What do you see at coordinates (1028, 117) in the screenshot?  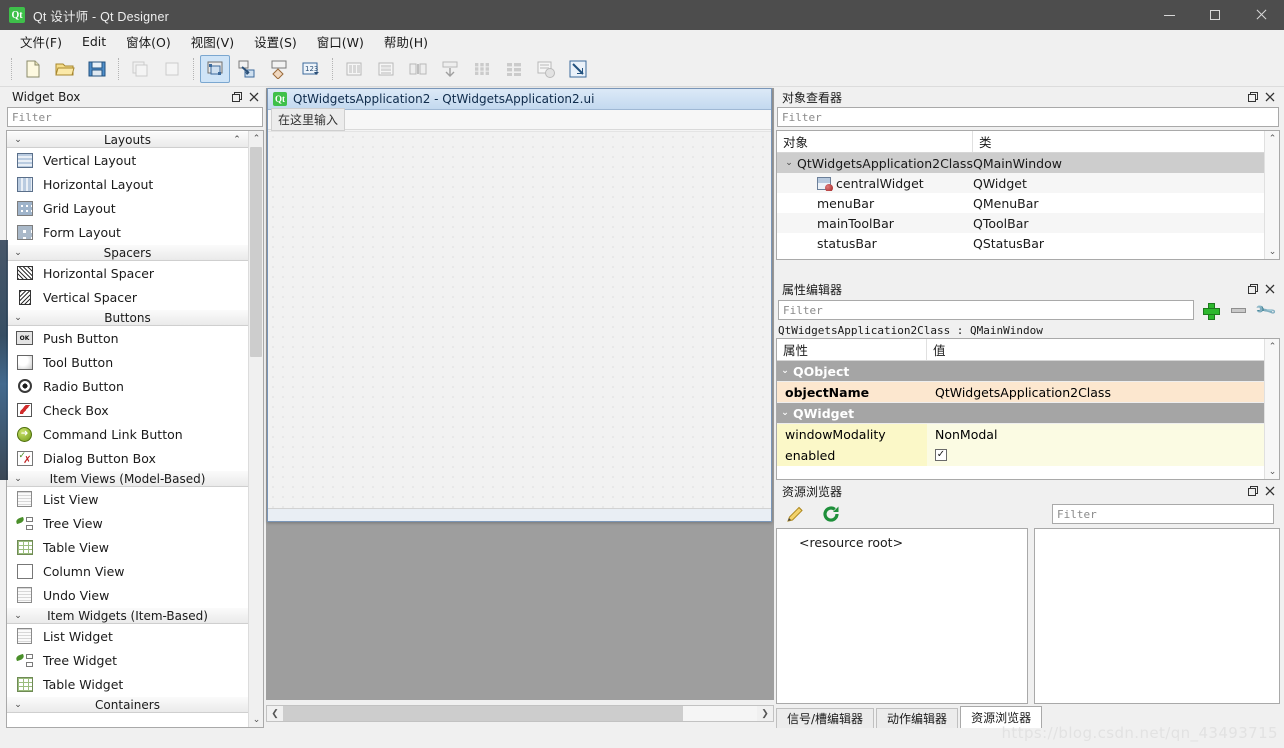 I see `object-inspector-filter-input: Filter` at bounding box center [1028, 117].